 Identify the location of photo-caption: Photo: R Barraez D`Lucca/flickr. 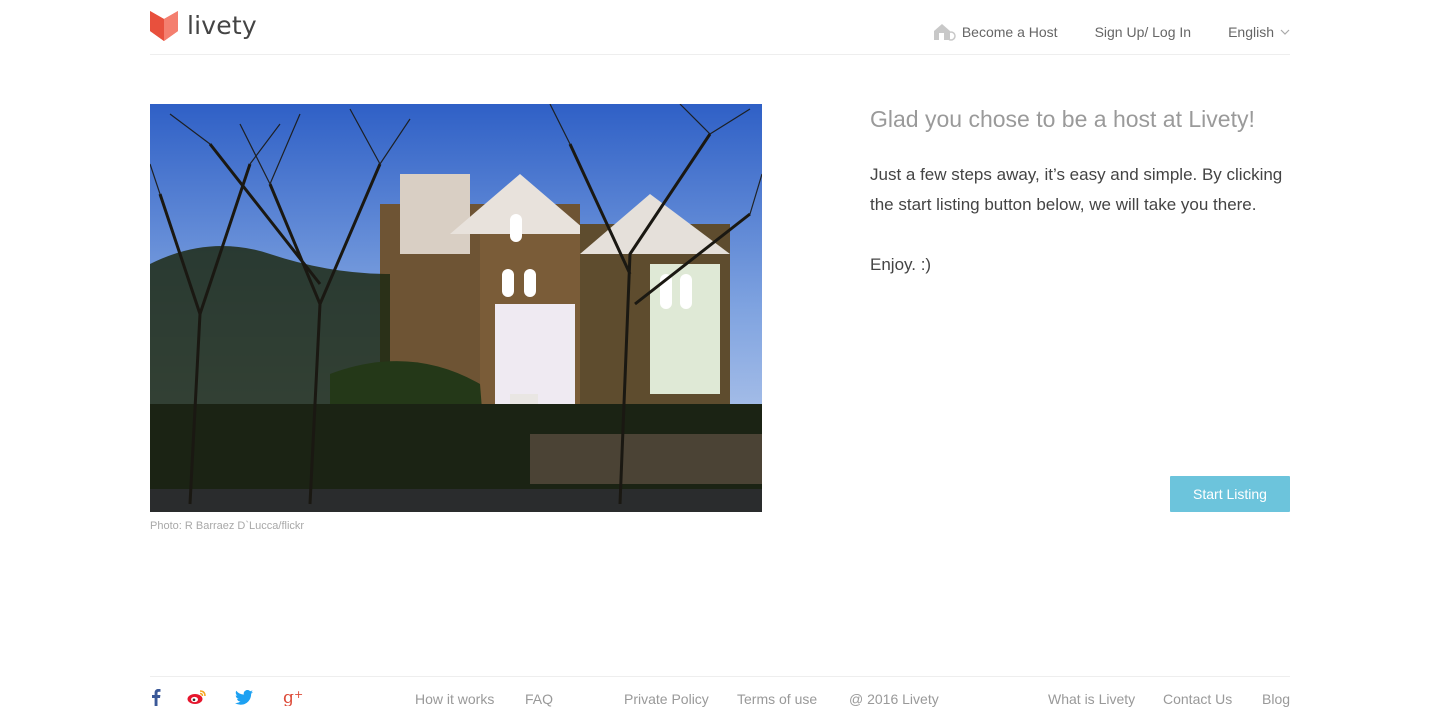
(227, 526).